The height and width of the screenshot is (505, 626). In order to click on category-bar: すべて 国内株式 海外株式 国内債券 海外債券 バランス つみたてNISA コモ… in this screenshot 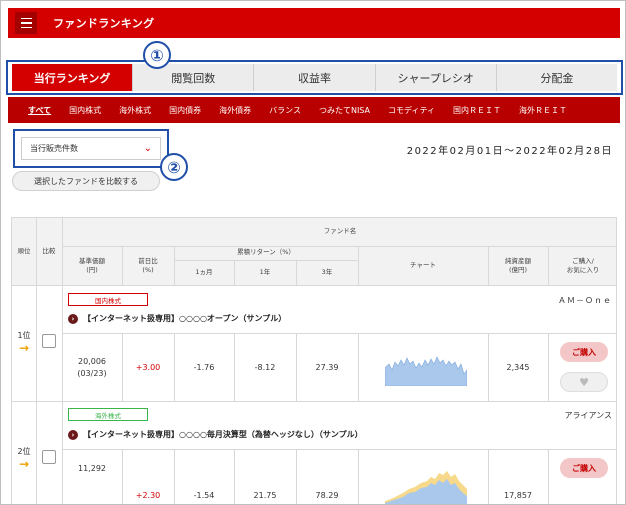, I will do `click(314, 110)`.